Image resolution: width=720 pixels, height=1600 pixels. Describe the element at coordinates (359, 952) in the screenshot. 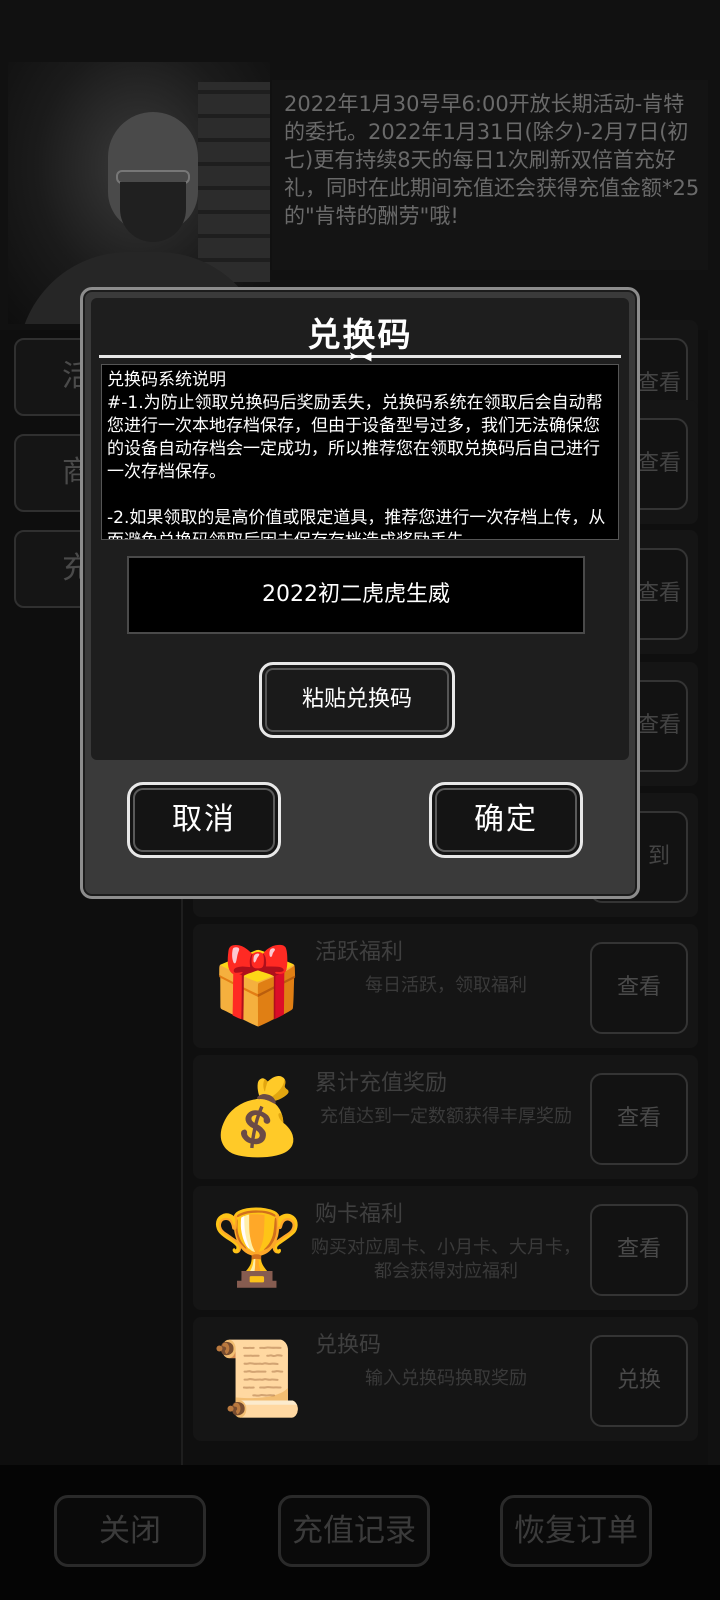

I see `row-title: 活跃福利` at that location.